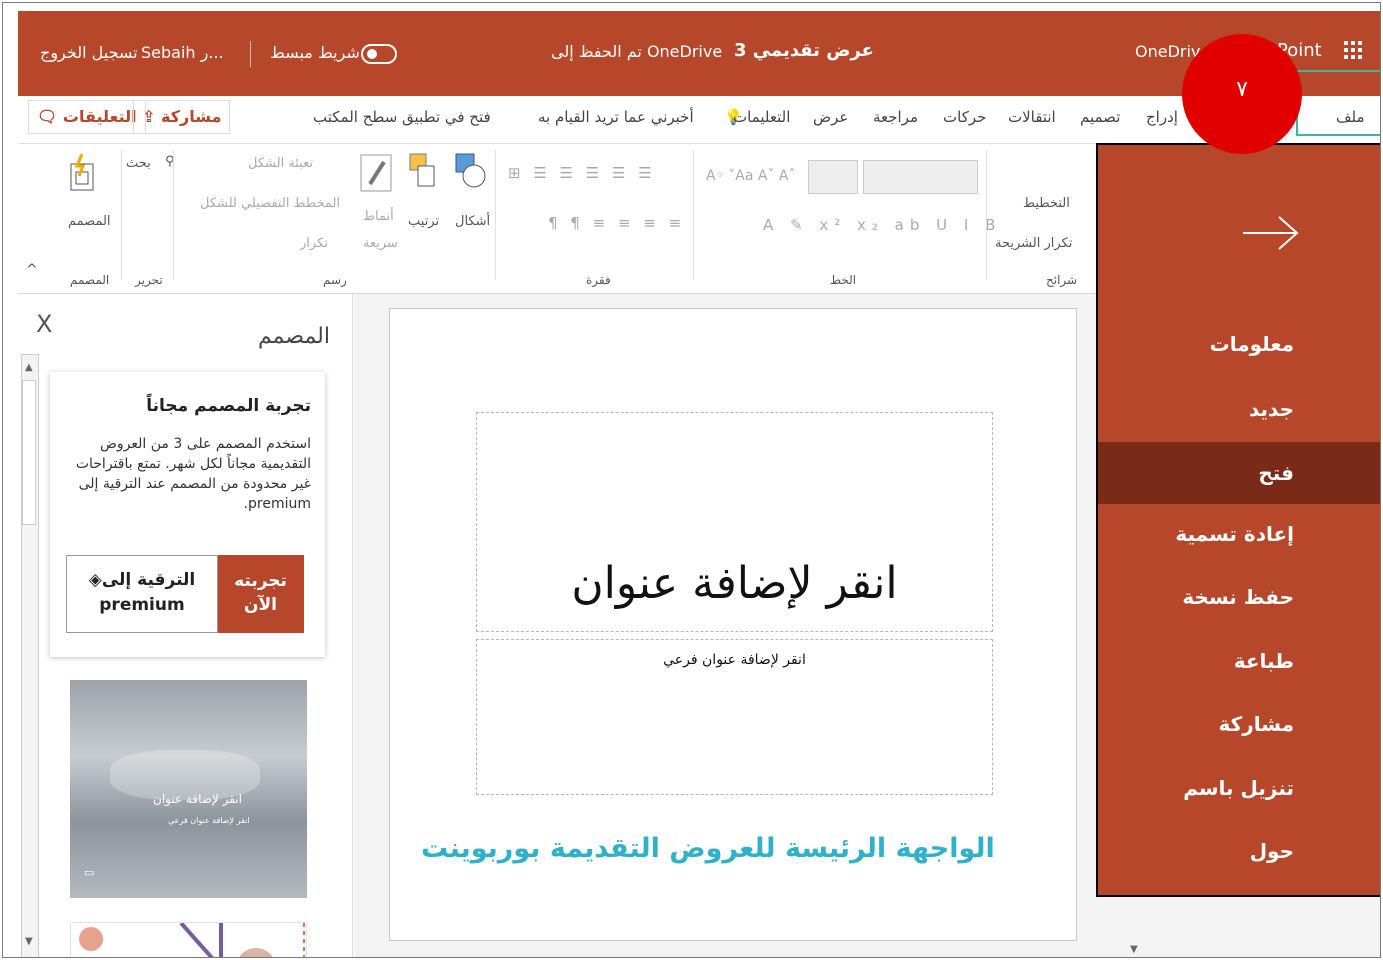 The width and height of the screenshot is (1383, 960). Describe the element at coordinates (335, 280) in the screenshot. I see `drawing-group-label: رسم` at that location.